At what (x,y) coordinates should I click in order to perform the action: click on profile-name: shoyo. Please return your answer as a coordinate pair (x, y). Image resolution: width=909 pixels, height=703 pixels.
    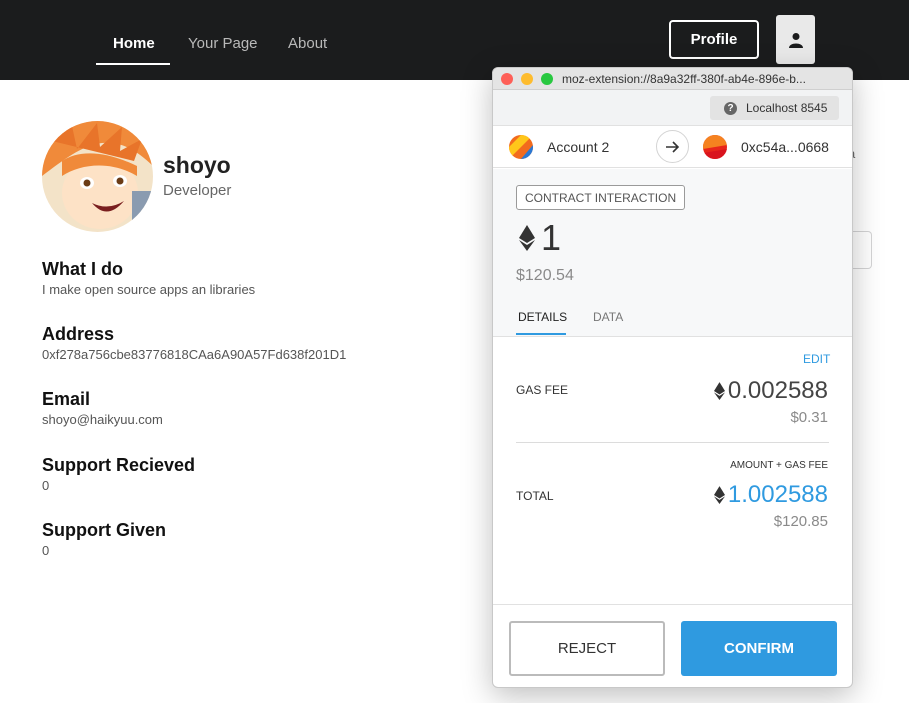
    Looking at the image, I should click on (197, 165).